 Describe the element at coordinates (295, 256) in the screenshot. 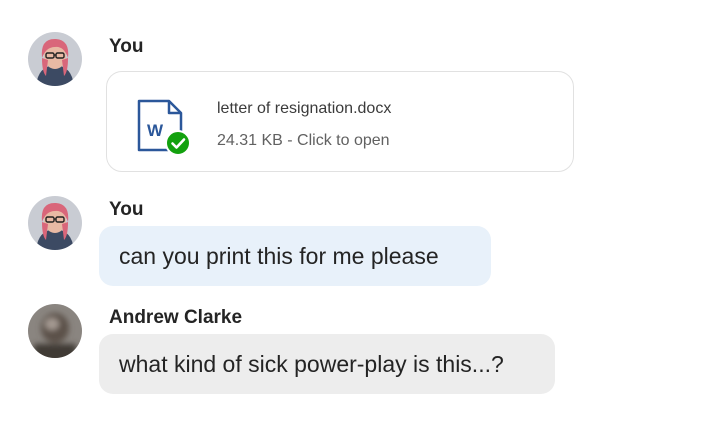

I see `message-bubble: can you print this for me please` at that location.